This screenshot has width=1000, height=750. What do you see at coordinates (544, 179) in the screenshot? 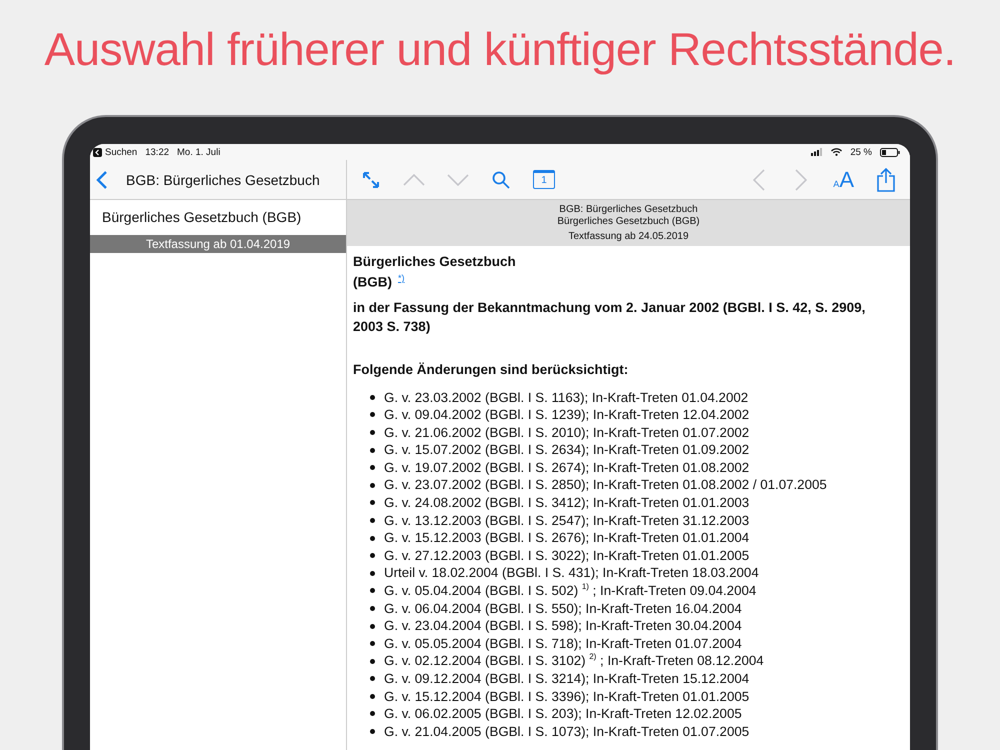
I see `calendar-button: 1` at bounding box center [544, 179].